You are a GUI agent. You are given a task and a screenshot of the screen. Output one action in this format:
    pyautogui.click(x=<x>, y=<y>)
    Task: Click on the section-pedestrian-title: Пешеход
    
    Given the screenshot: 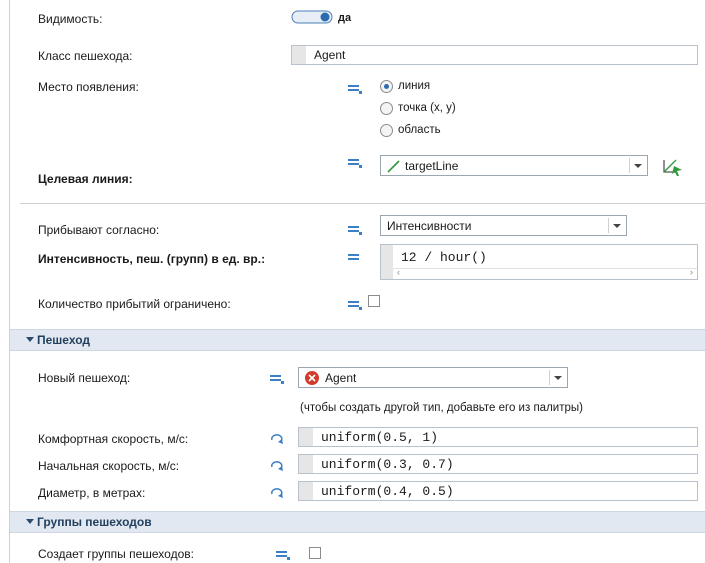 What is the action you would take?
    pyautogui.click(x=63, y=340)
    